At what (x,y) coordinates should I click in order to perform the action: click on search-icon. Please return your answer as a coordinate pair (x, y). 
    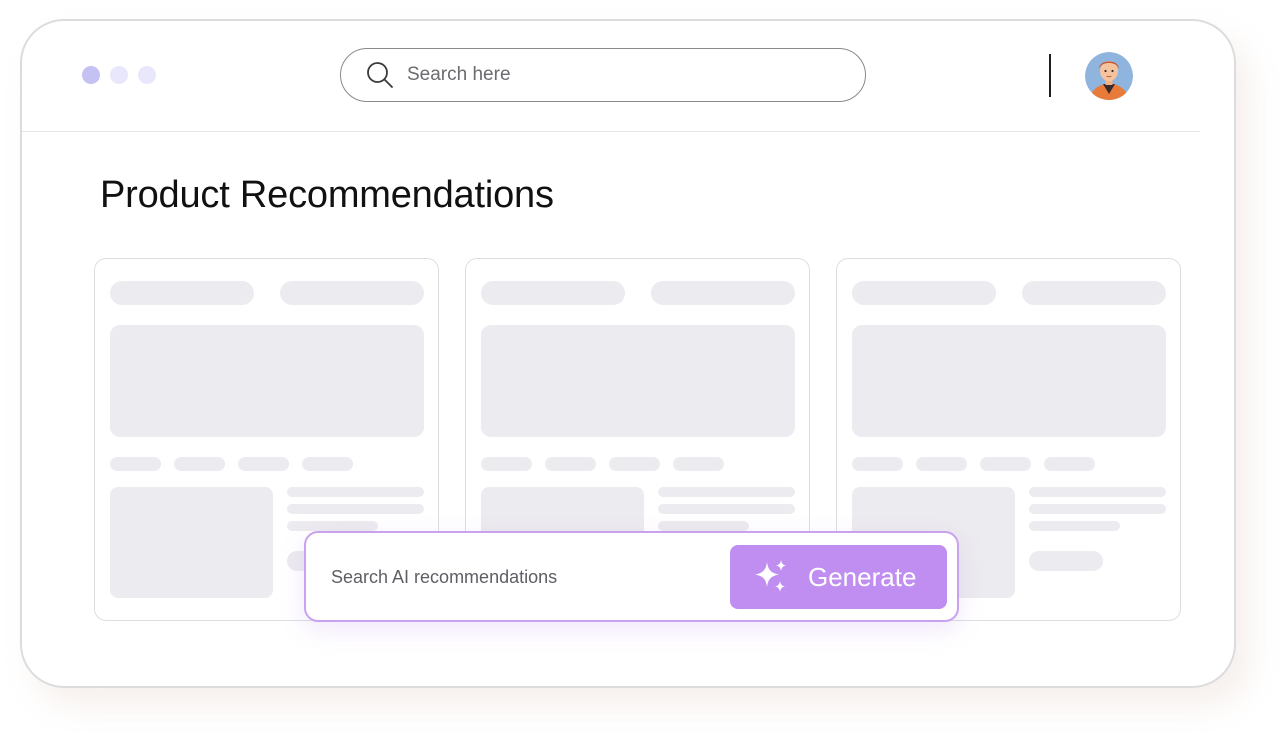
    Looking at the image, I should click on (380, 75).